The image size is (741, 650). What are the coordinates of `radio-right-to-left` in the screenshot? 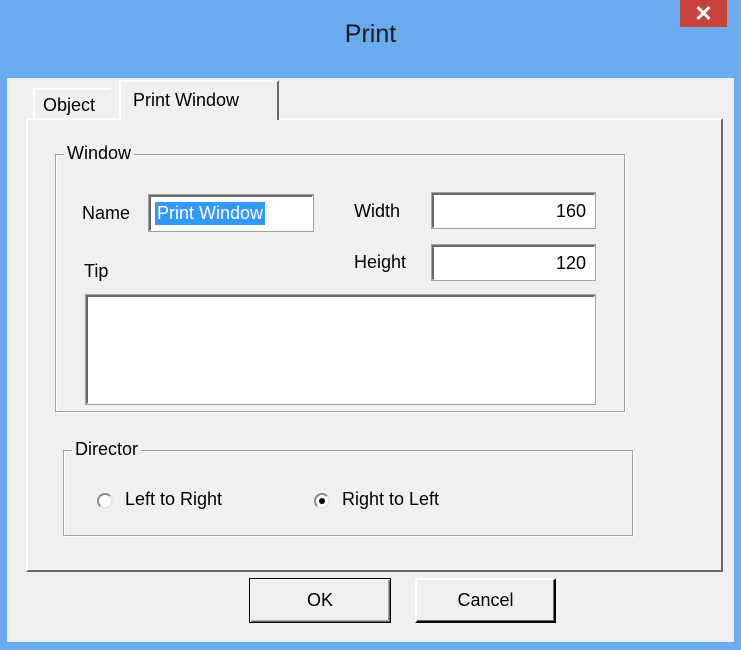 It's located at (322, 501).